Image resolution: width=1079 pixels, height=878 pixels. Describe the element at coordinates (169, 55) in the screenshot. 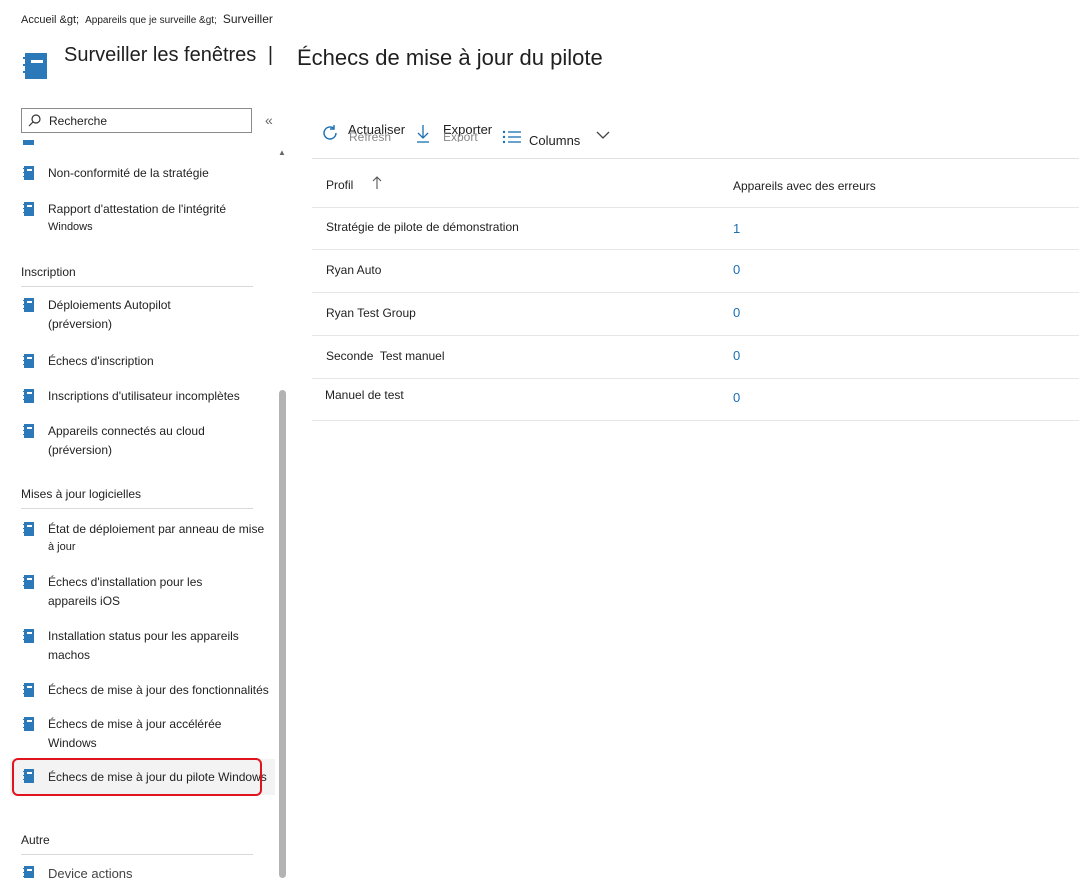

I see `page-title-primary: Surveiller les fenêtres |` at that location.